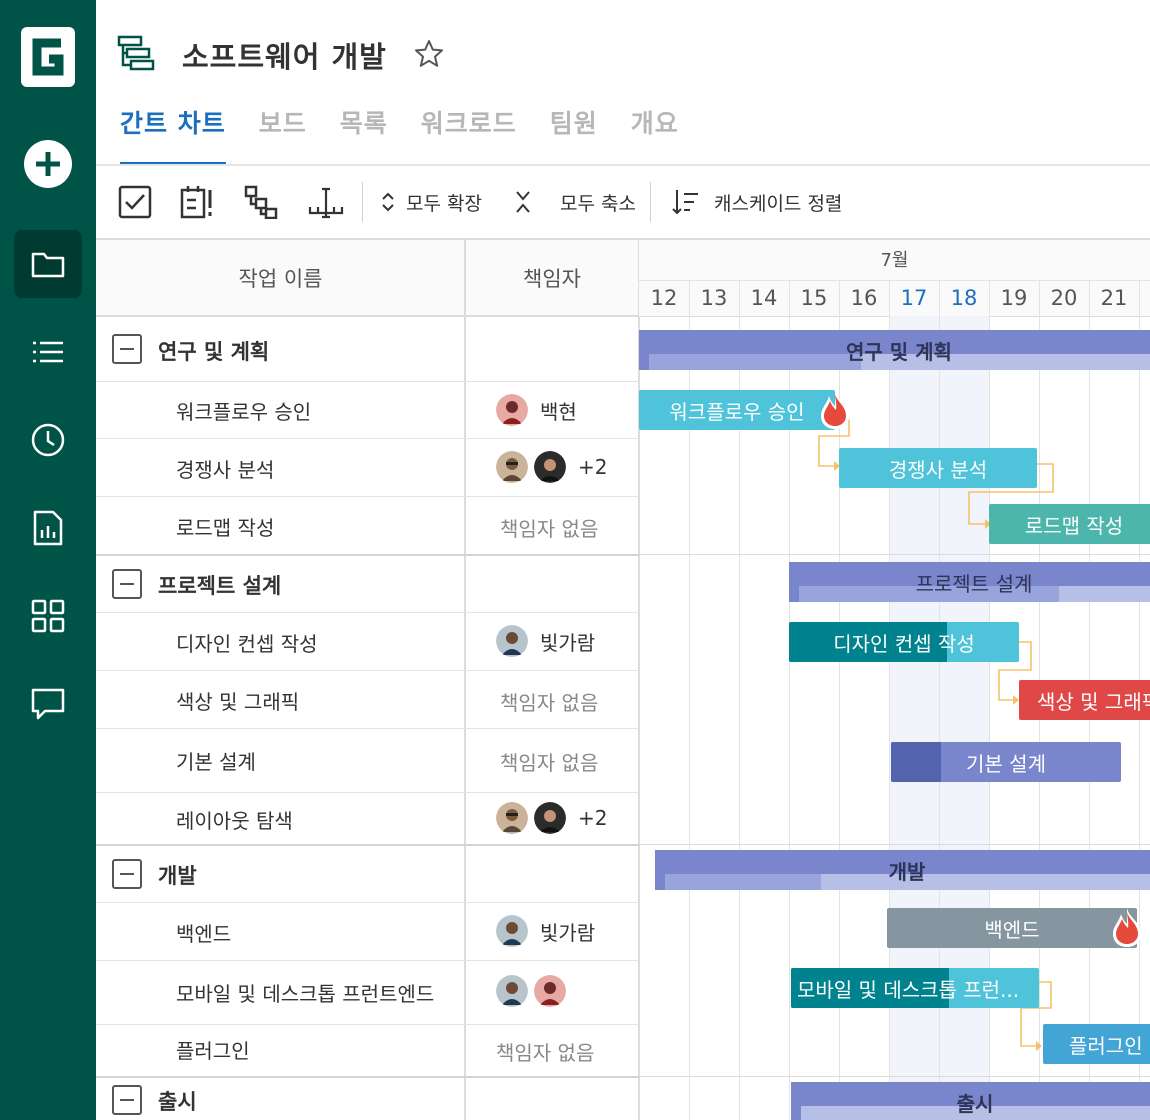 The height and width of the screenshot is (1120, 1150). Describe the element at coordinates (225, 470) in the screenshot. I see `task-name: 경쟁사 분석` at that location.